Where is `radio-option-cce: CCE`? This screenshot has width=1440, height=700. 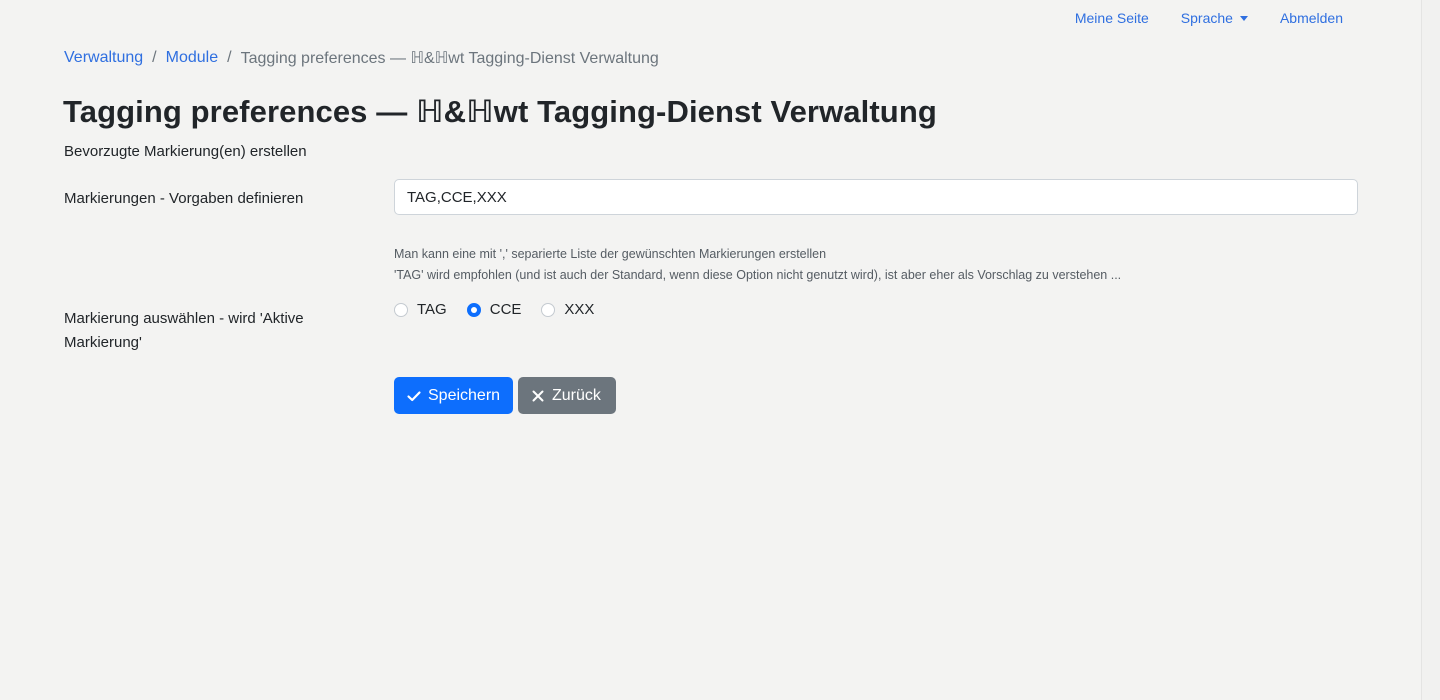 radio-option-cce: CCE is located at coordinates (494, 309).